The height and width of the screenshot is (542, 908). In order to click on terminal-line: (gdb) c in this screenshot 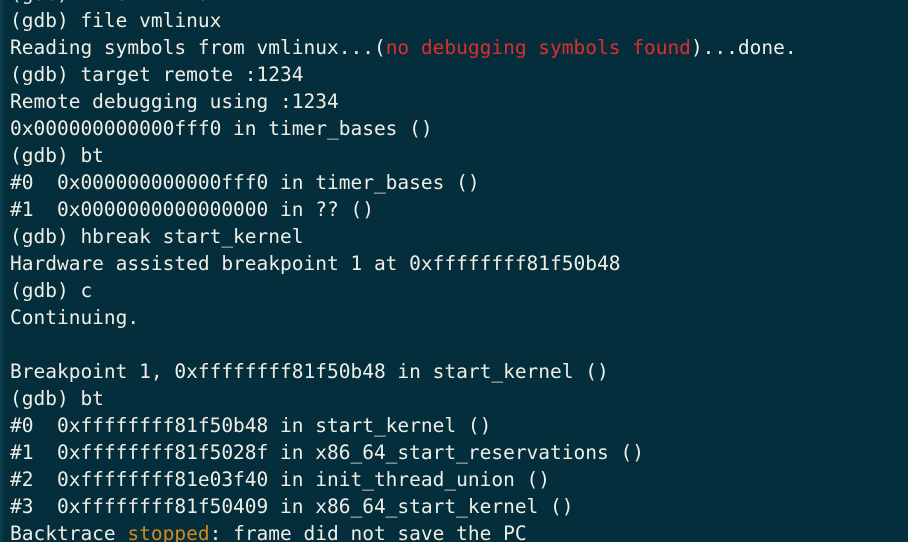, I will do `click(403, 290)`.